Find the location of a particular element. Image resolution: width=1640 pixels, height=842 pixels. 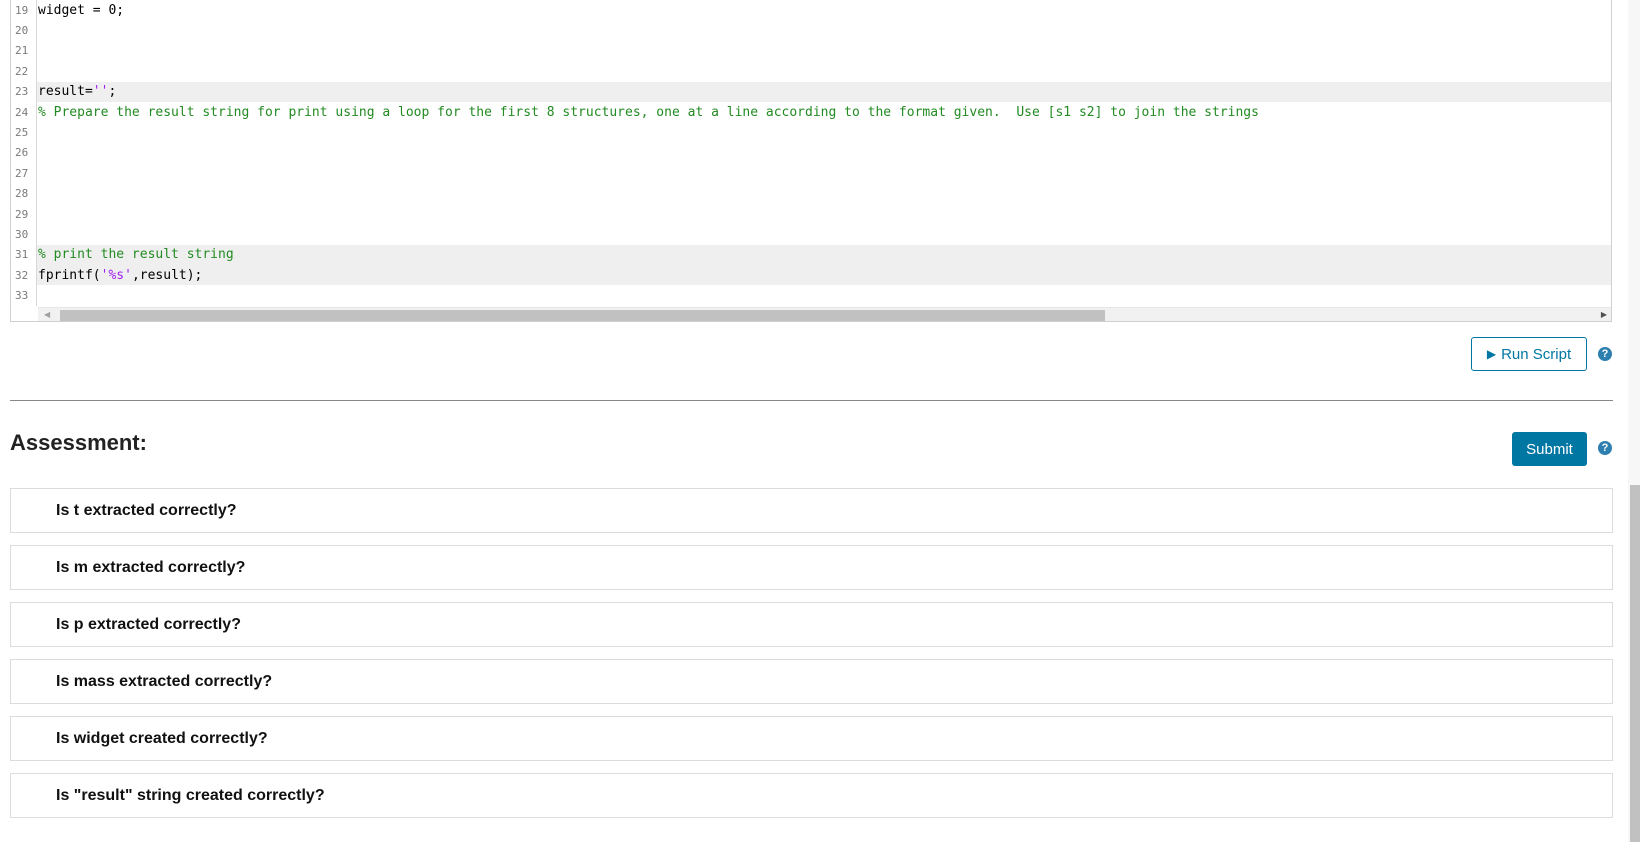

code-token-comment: % print the result string is located at coordinates (136, 255).